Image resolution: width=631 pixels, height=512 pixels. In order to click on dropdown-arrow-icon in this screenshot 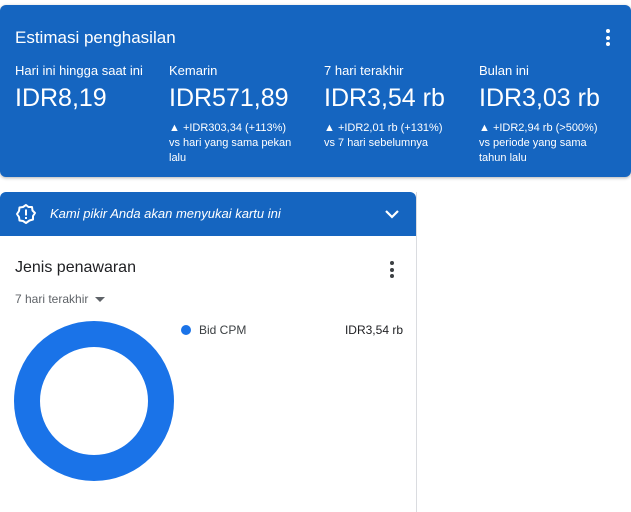, I will do `click(100, 300)`.